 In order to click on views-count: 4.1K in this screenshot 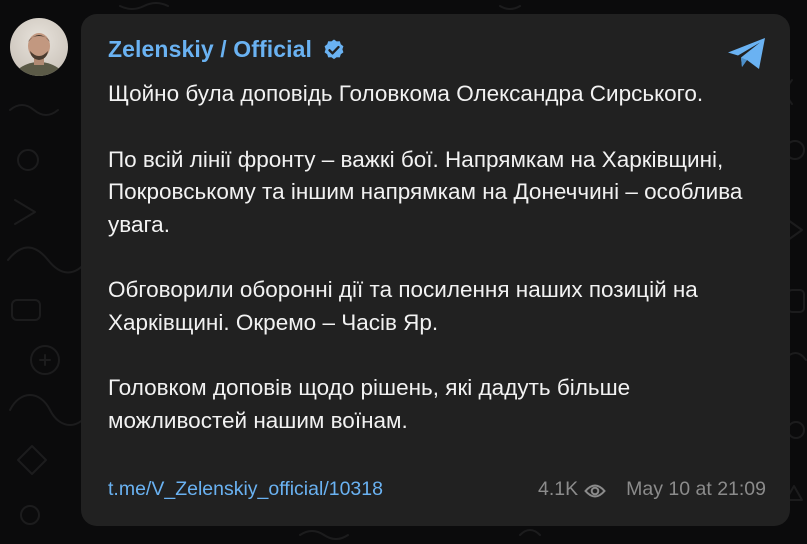, I will do `click(558, 489)`.